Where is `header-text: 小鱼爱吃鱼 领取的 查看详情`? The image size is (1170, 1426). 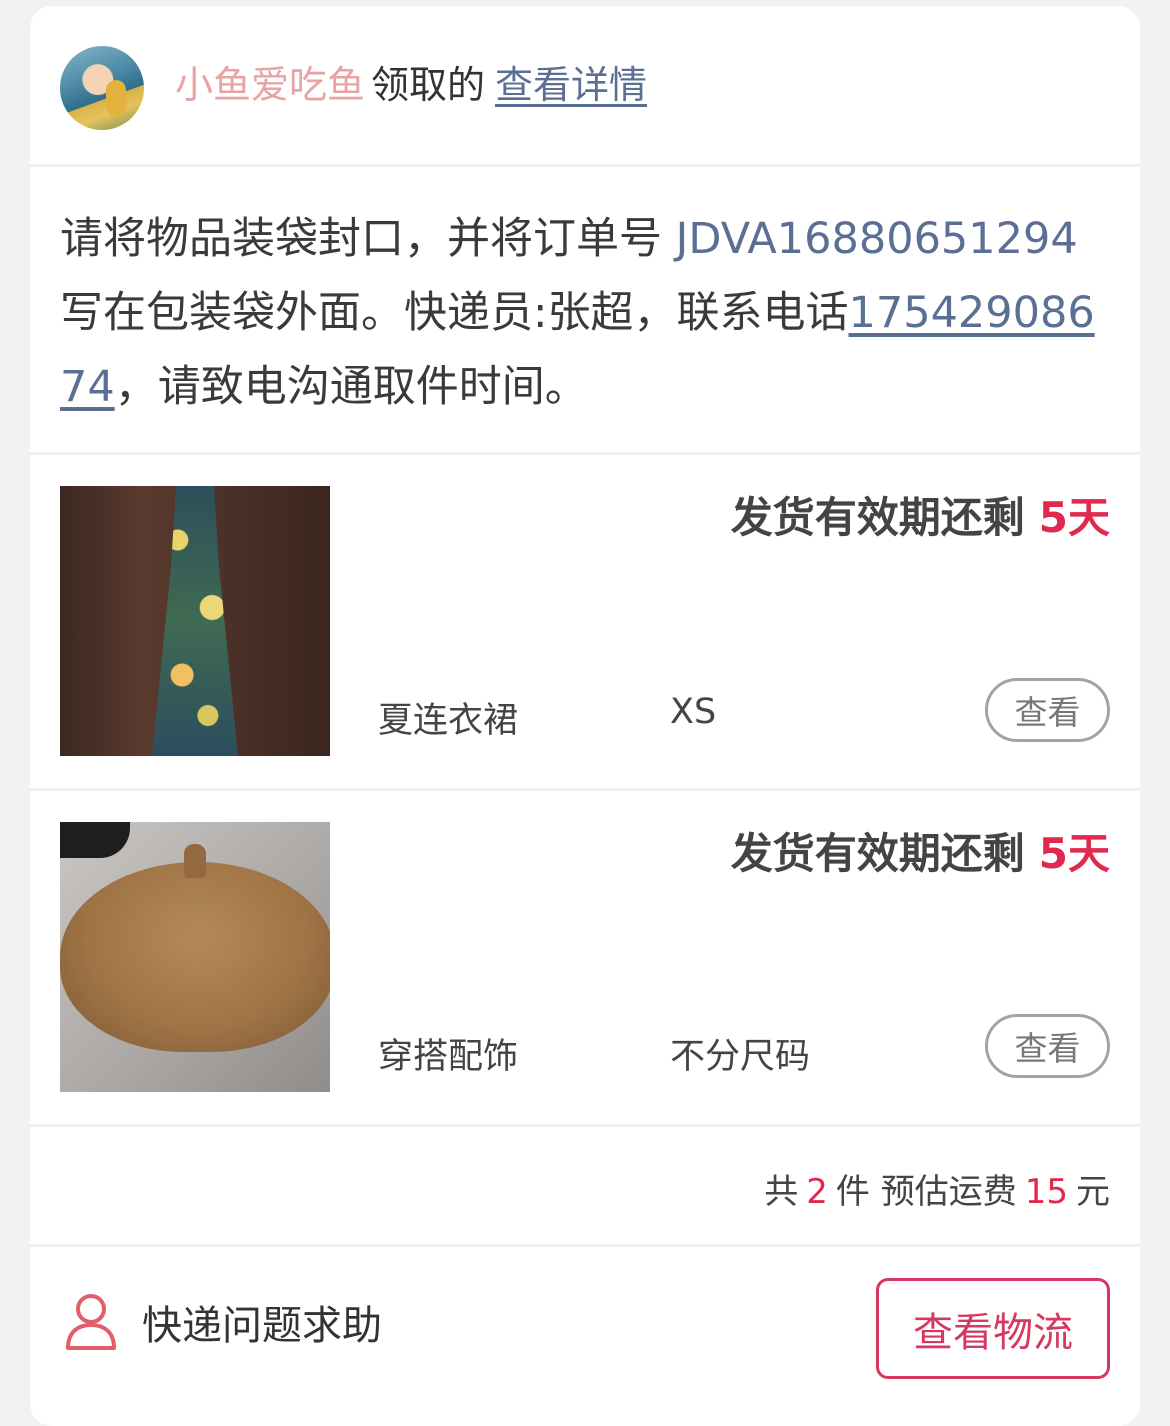 header-text: 小鱼爱吃鱼 领取的 查看详情 is located at coordinates (411, 85).